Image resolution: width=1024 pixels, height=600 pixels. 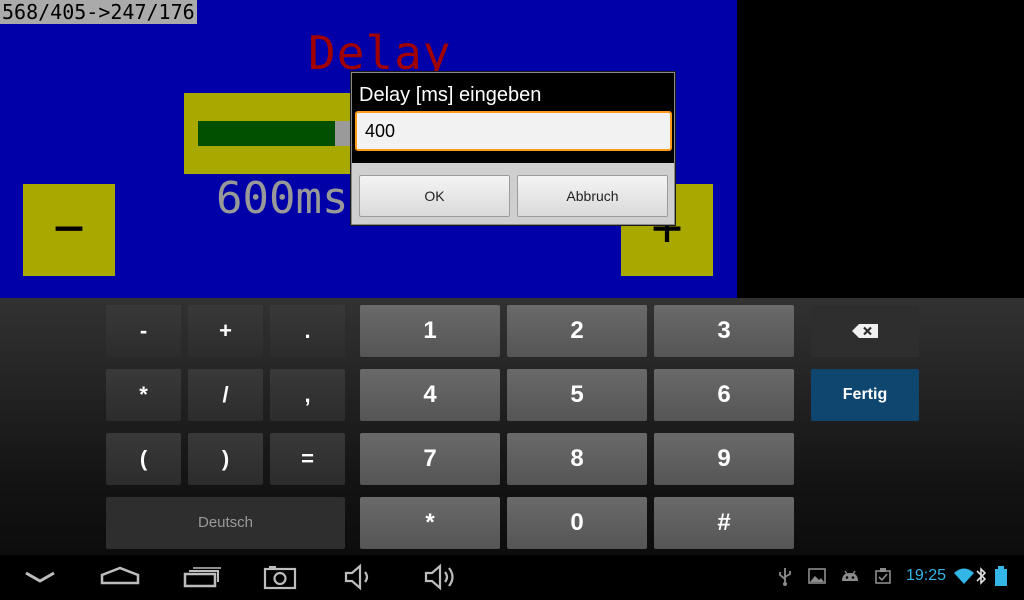 I want to click on key-open-paren: (, so click(x=143, y=459).